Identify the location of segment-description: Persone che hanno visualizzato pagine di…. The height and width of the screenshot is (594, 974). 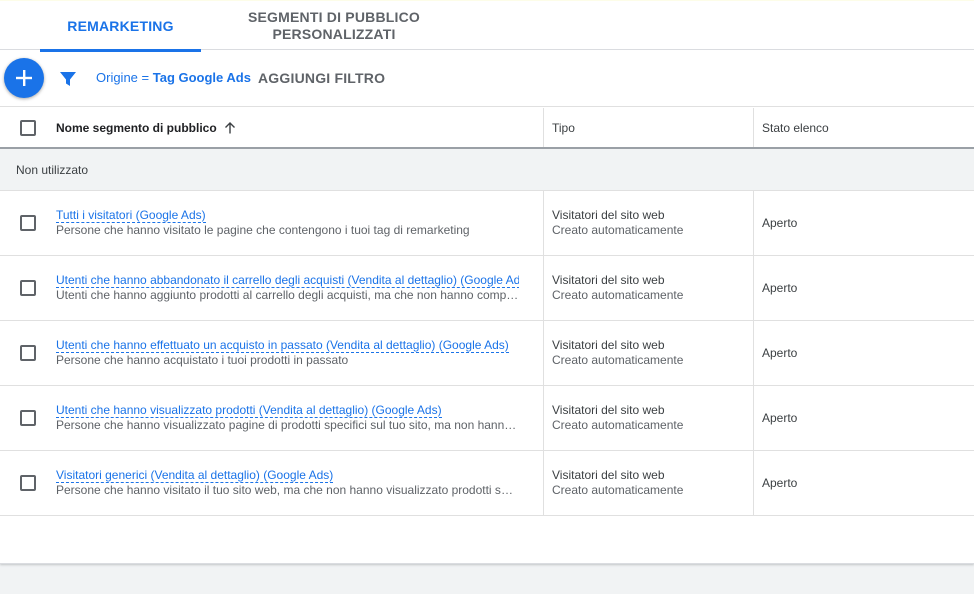
(287, 425).